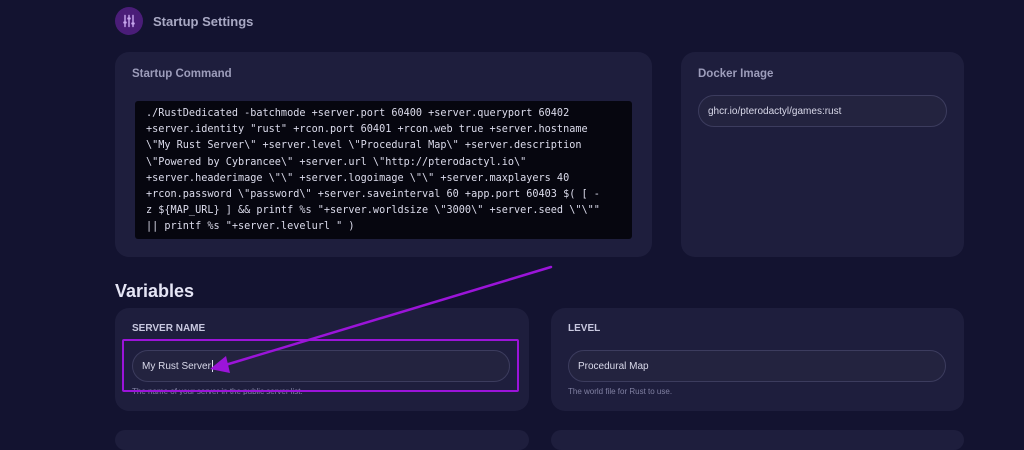 The height and width of the screenshot is (450, 1024). What do you see at coordinates (757, 366) in the screenshot?
I see `level-input: Procedural Map` at bounding box center [757, 366].